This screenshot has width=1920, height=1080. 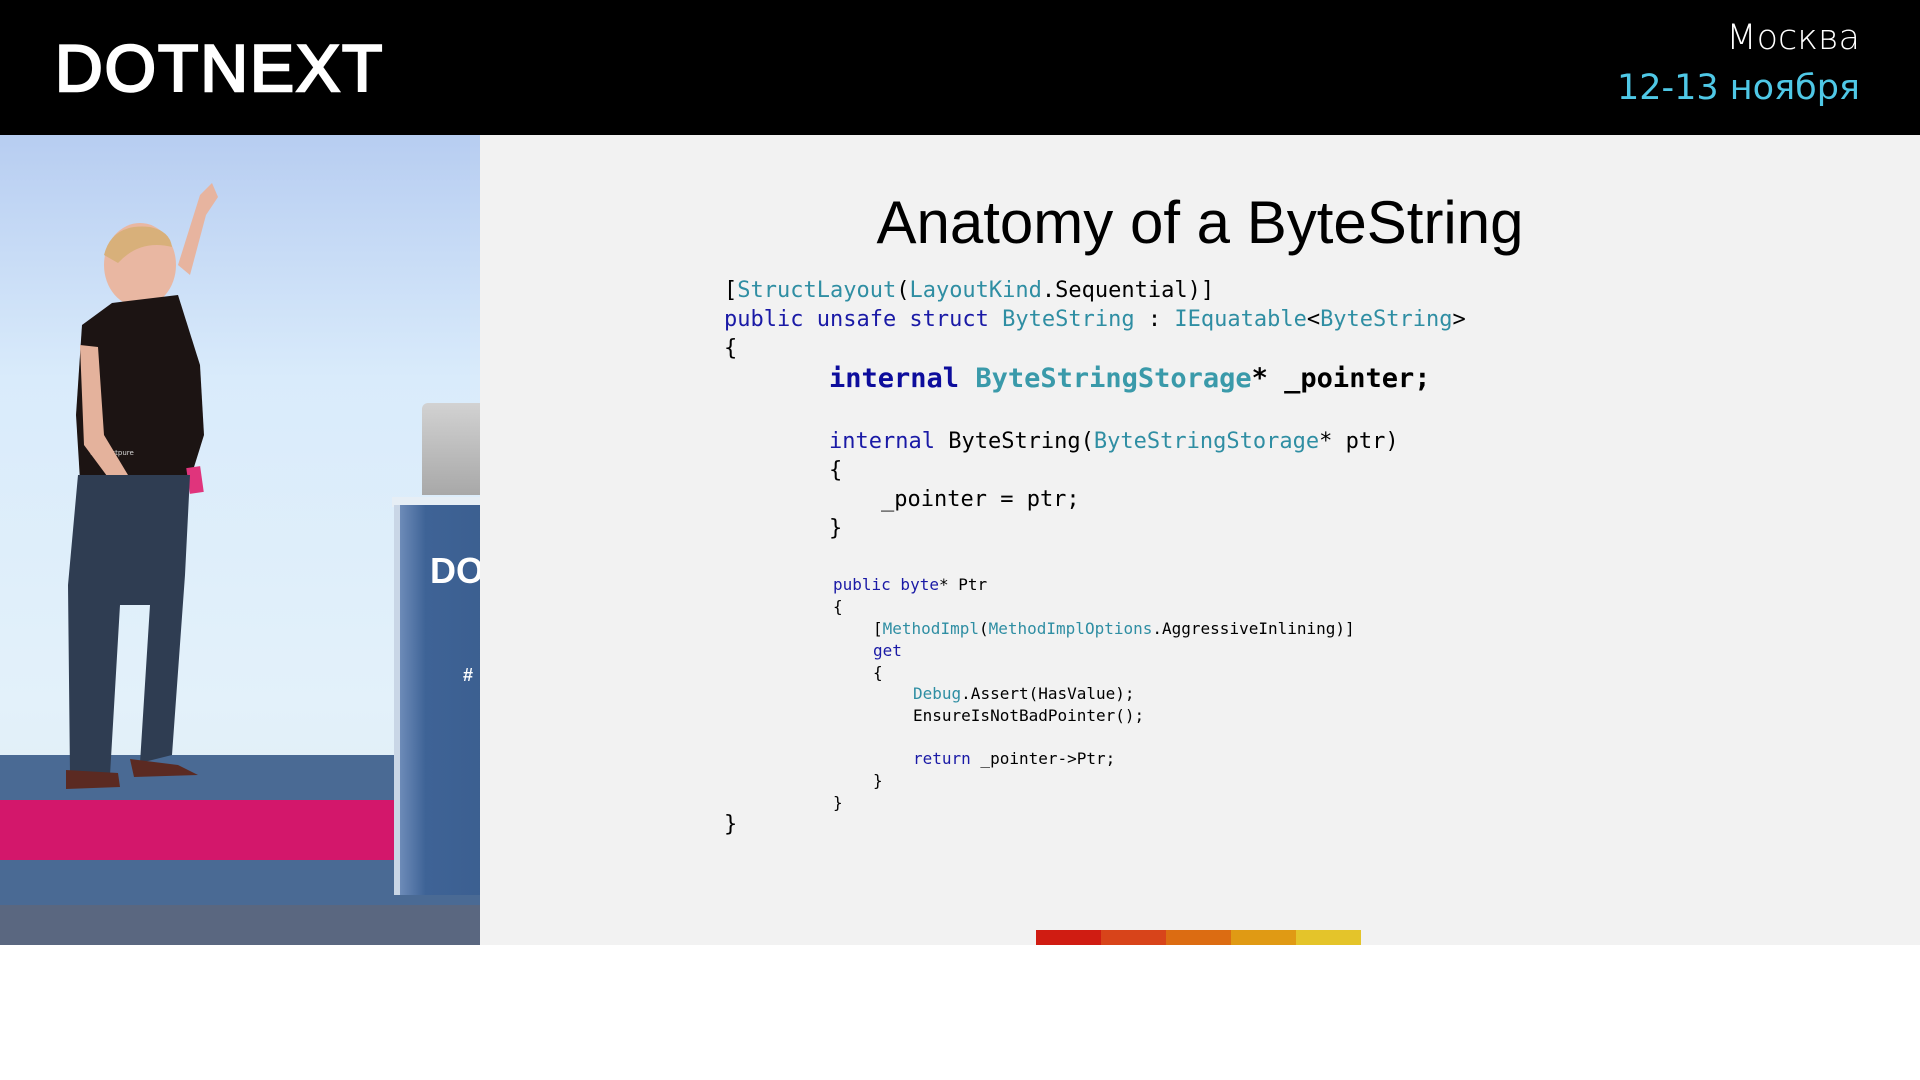 What do you see at coordinates (731, 348) in the screenshot?
I see `code-line-open-brace: {` at bounding box center [731, 348].